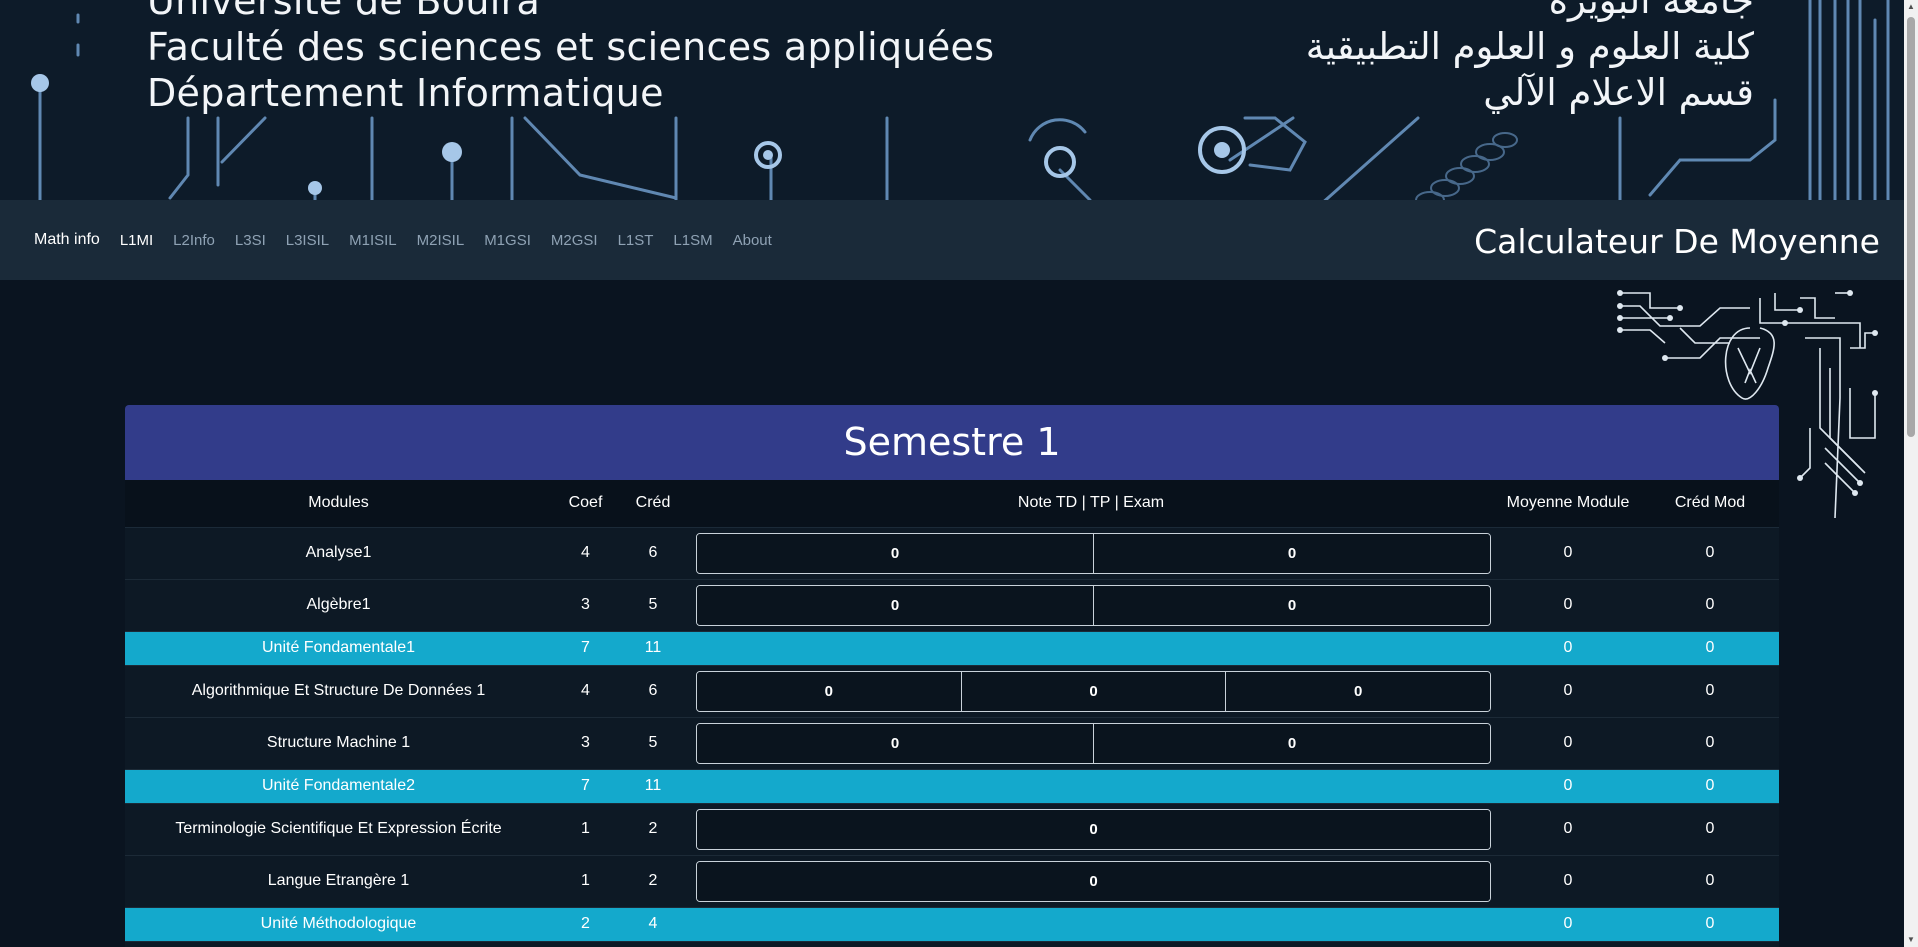 This screenshot has width=1918, height=947. Describe the element at coordinates (1529, 46) in the screenshot. I see `faculty-line-ar: كلية العلوم و العلوم التطبيقية` at that location.